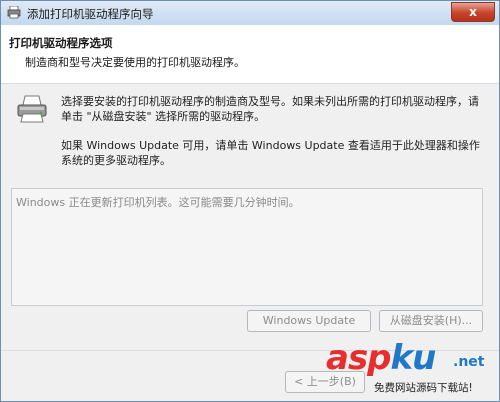 Image resolution: width=500 pixels, height=402 pixels. I want to click on title-bar: 添加打印机驱动程序向导 x, so click(250, 13).